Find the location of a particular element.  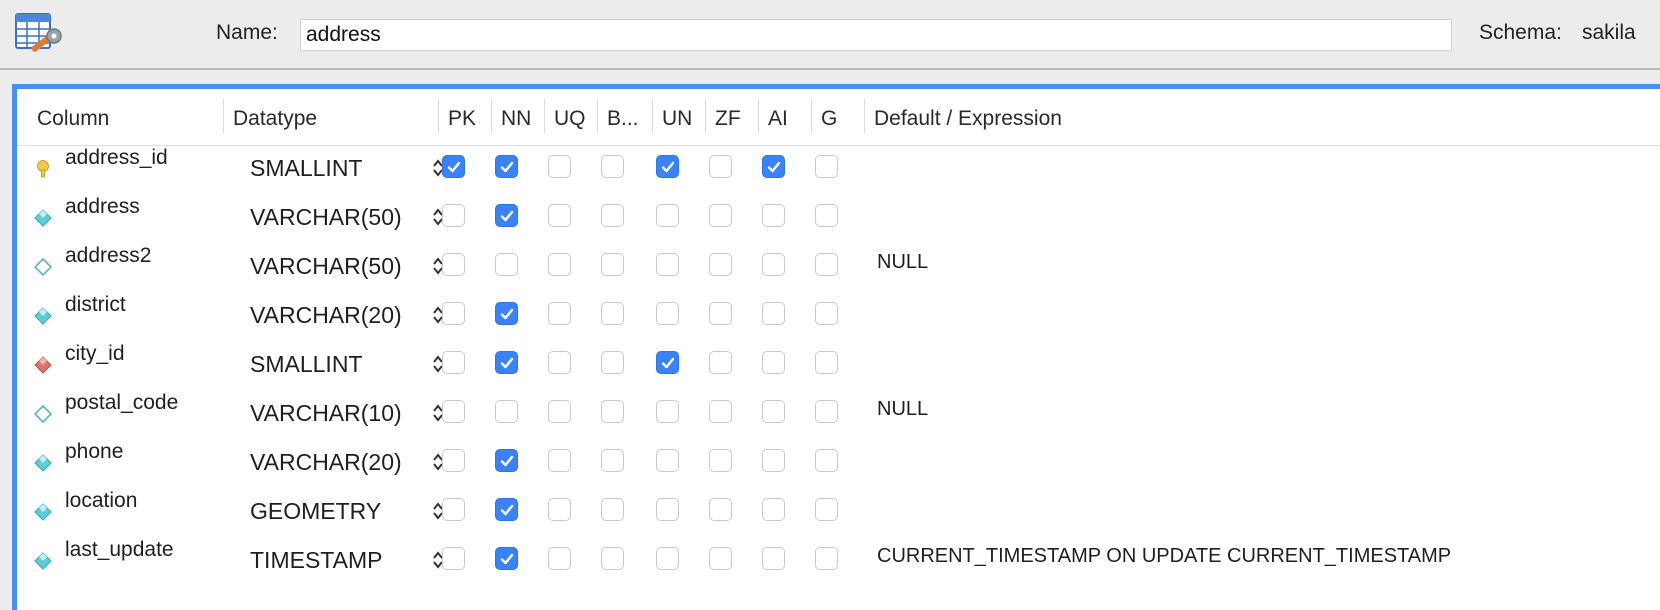

header-un: UN is located at coordinates (677, 119).